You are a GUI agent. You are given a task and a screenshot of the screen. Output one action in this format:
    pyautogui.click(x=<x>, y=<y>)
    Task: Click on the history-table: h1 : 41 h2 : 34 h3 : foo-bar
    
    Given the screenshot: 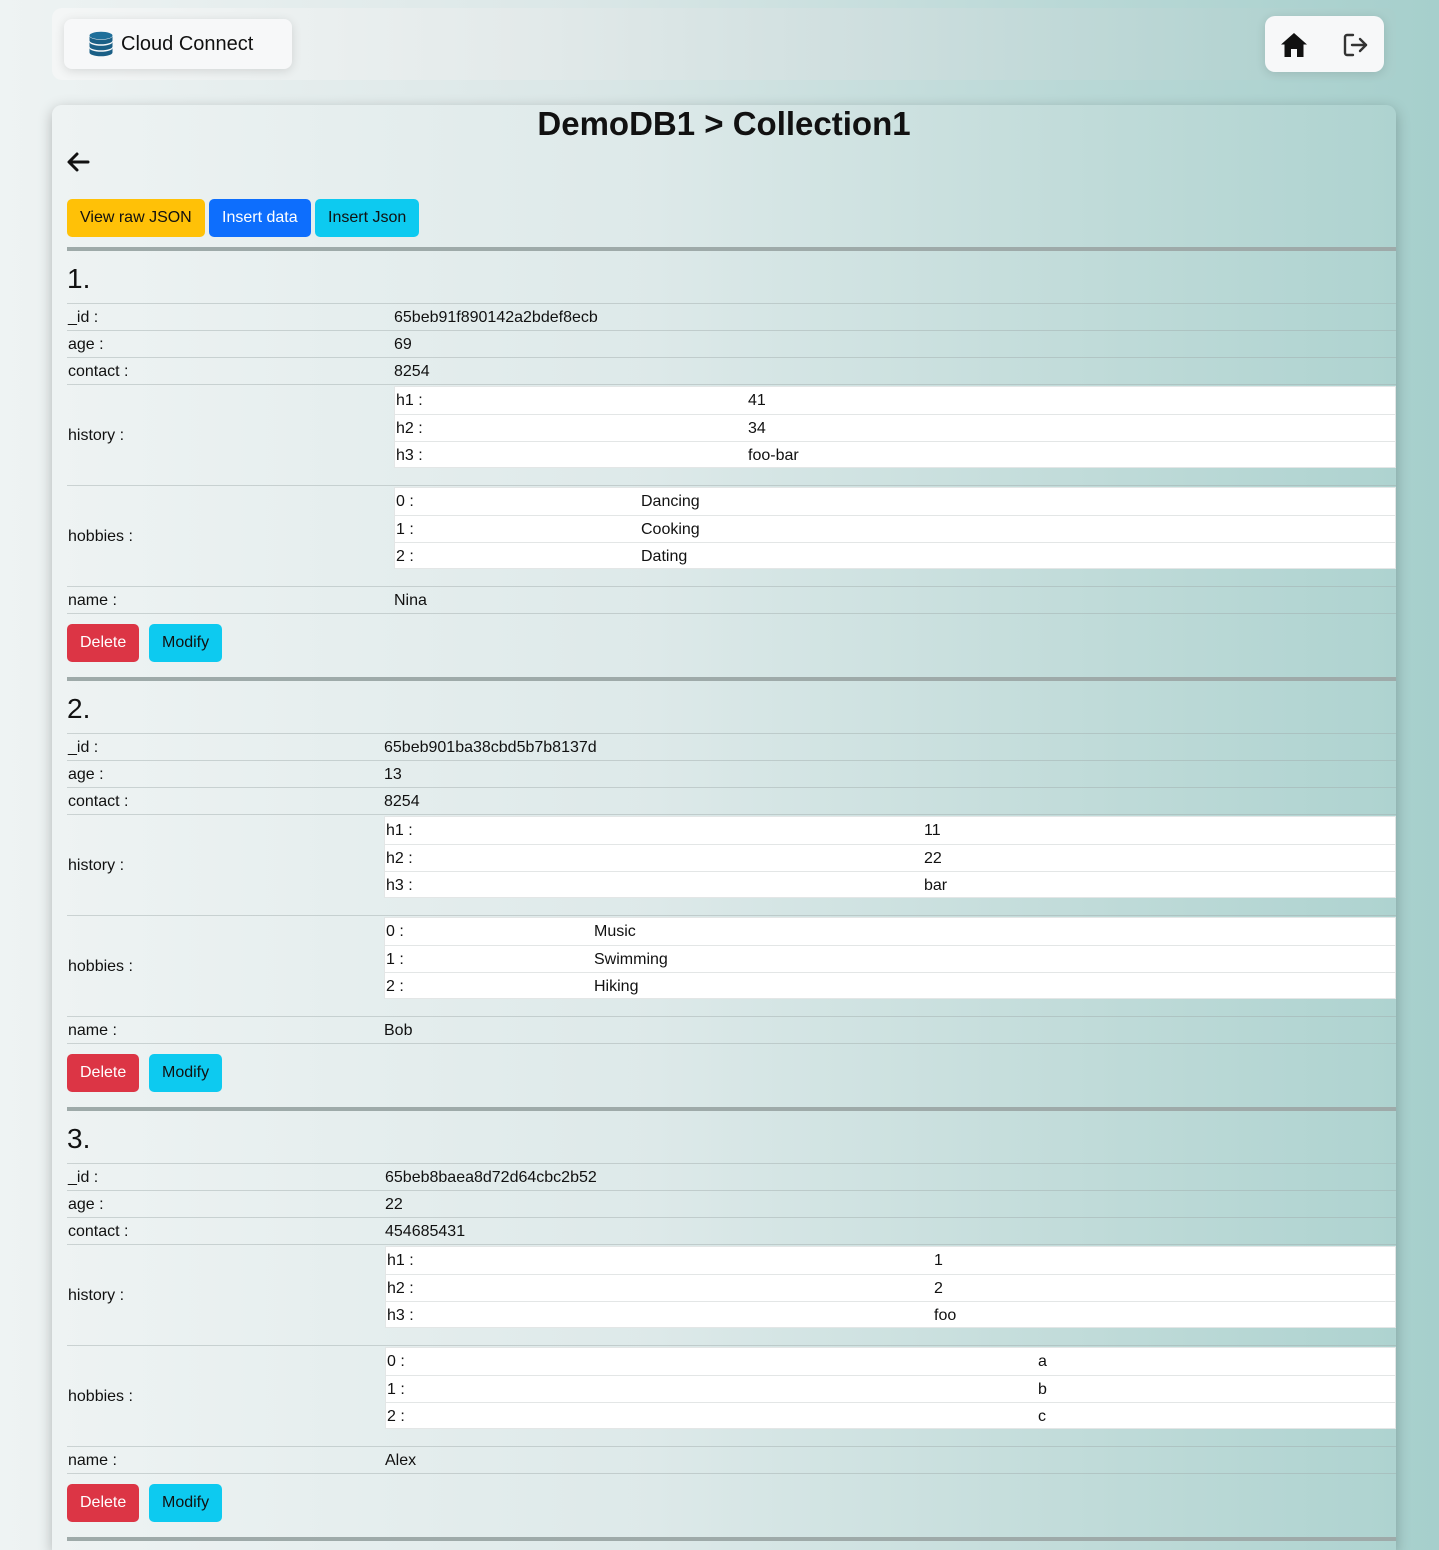 What is the action you would take?
    pyautogui.click(x=895, y=427)
    